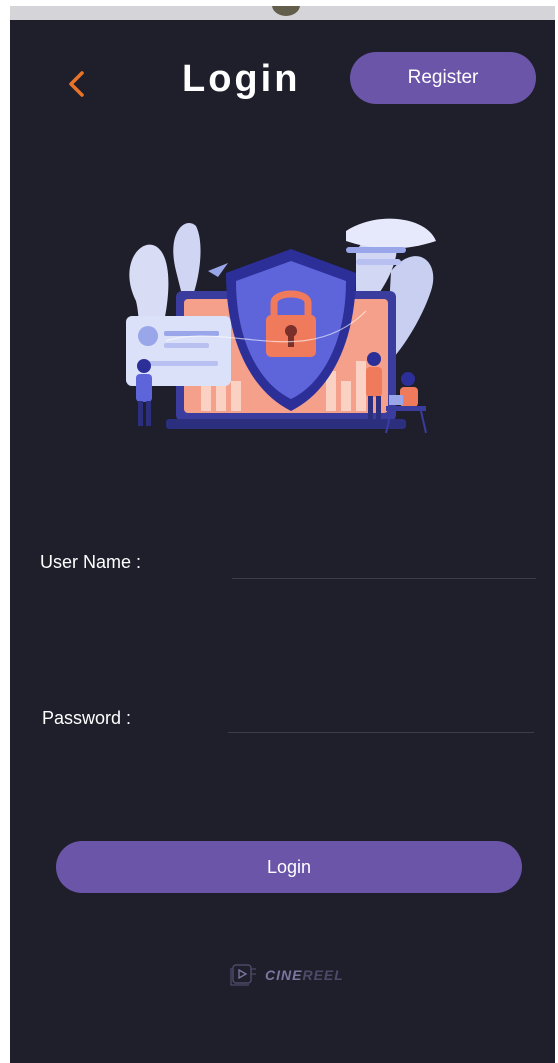 Image resolution: width=558 pixels, height=1063 pixels. Describe the element at coordinates (291, 340) in the screenshot. I see `keyhole-slot` at that location.